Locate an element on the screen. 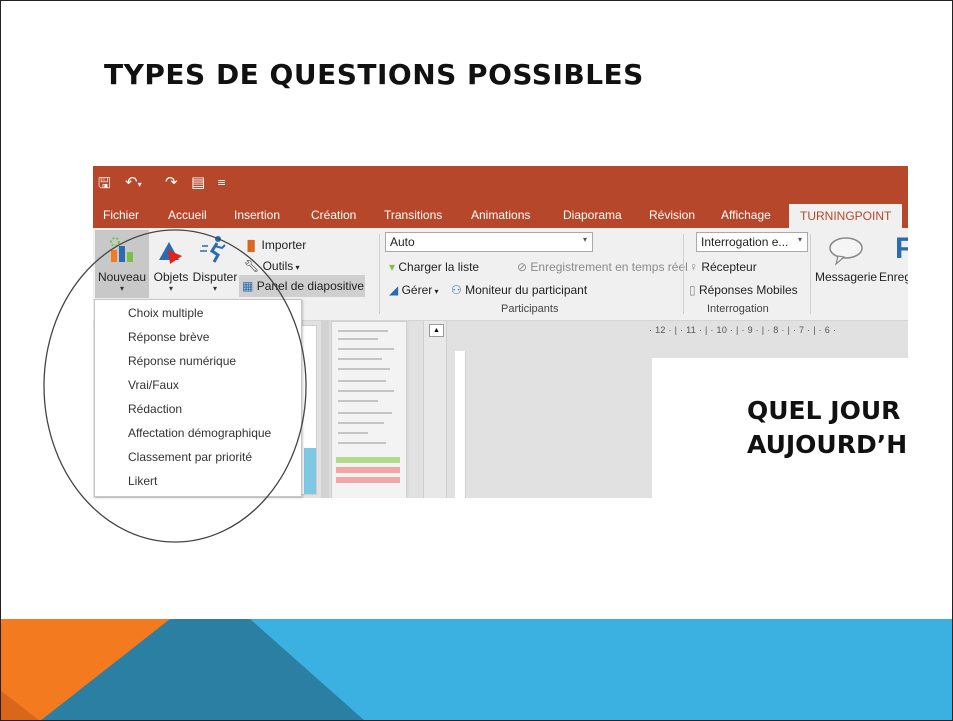  menu-item-likert: Likert is located at coordinates (142, 481).